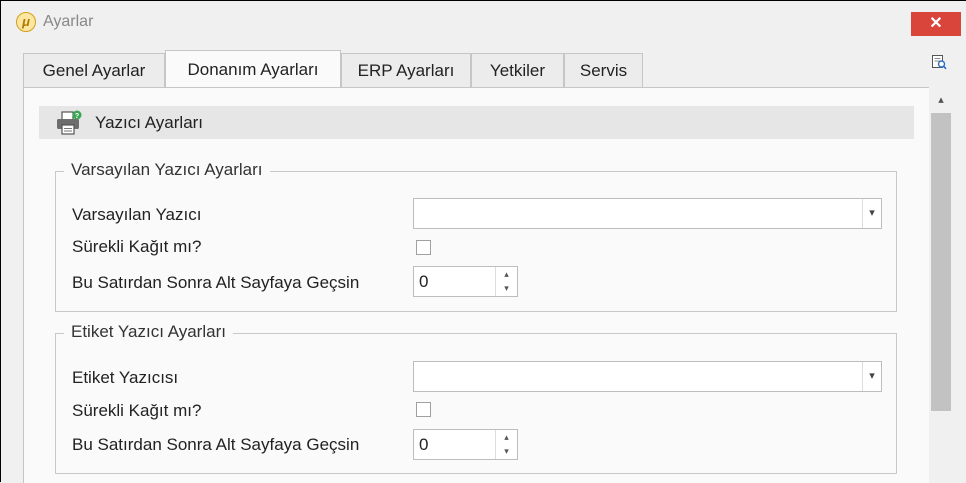 Image resolution: width=966 pixels, height=483 pixels. Describe the element at coordinates (167, 170) in the screenshot. I see `group-legend: Varsayılan Yazıcı Ayarları` at that location.